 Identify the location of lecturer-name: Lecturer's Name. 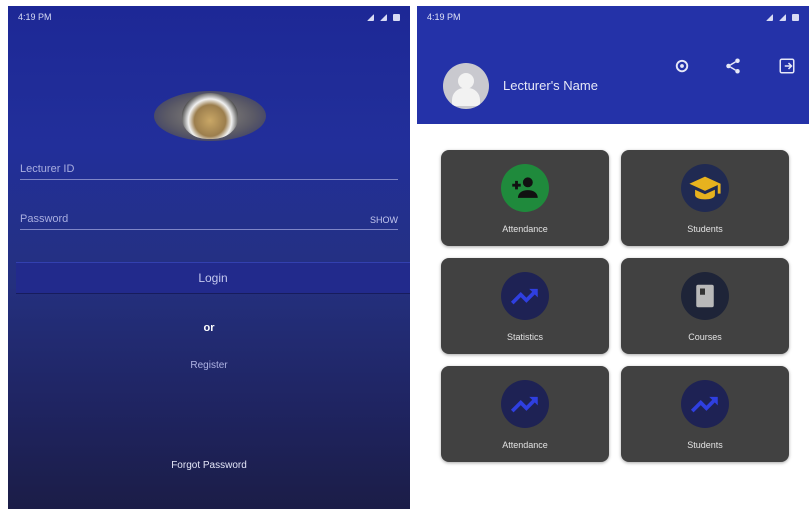
(550, 85).